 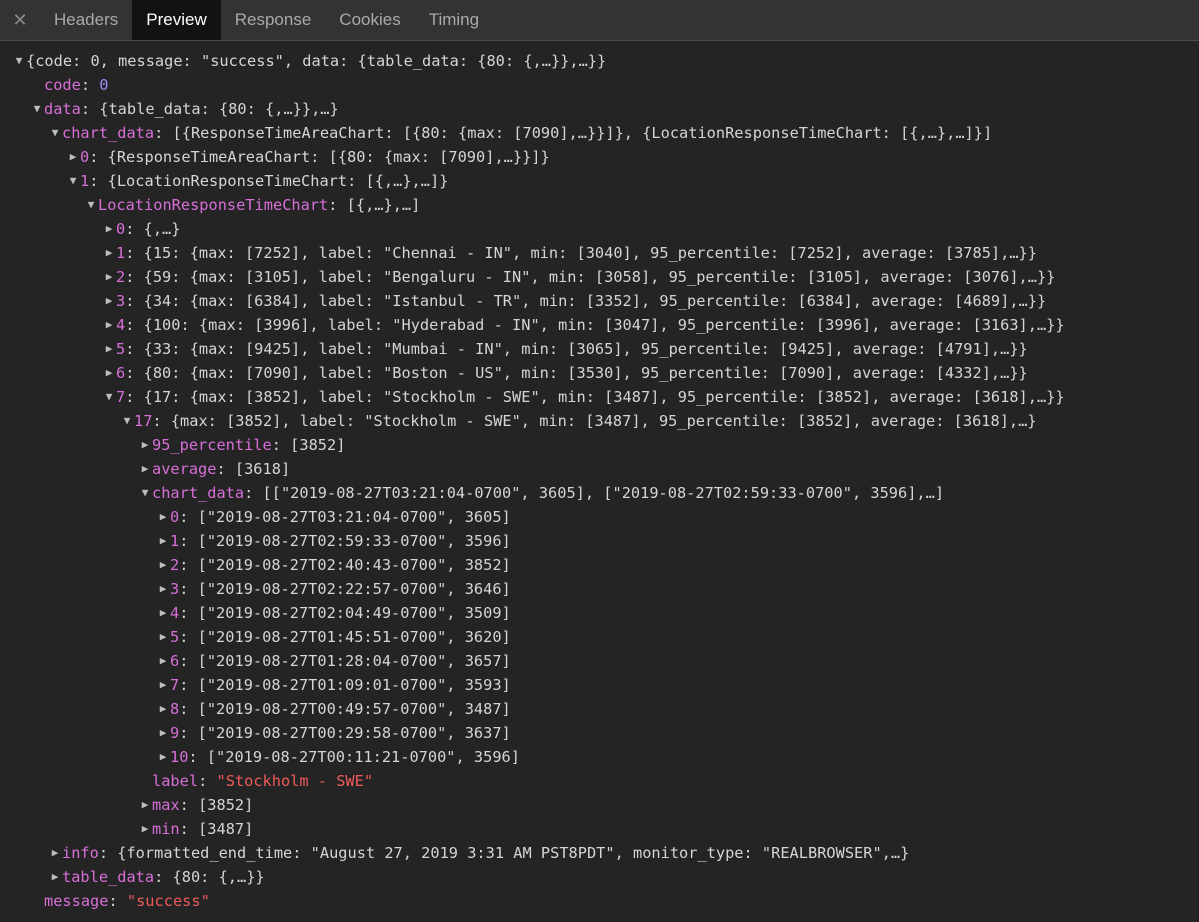 What do you see at coordinates (599, 877) in the screenshot?
I see `tree-row: ▶ table_data: {80: {,…}}` at bounding box center [599, 877].